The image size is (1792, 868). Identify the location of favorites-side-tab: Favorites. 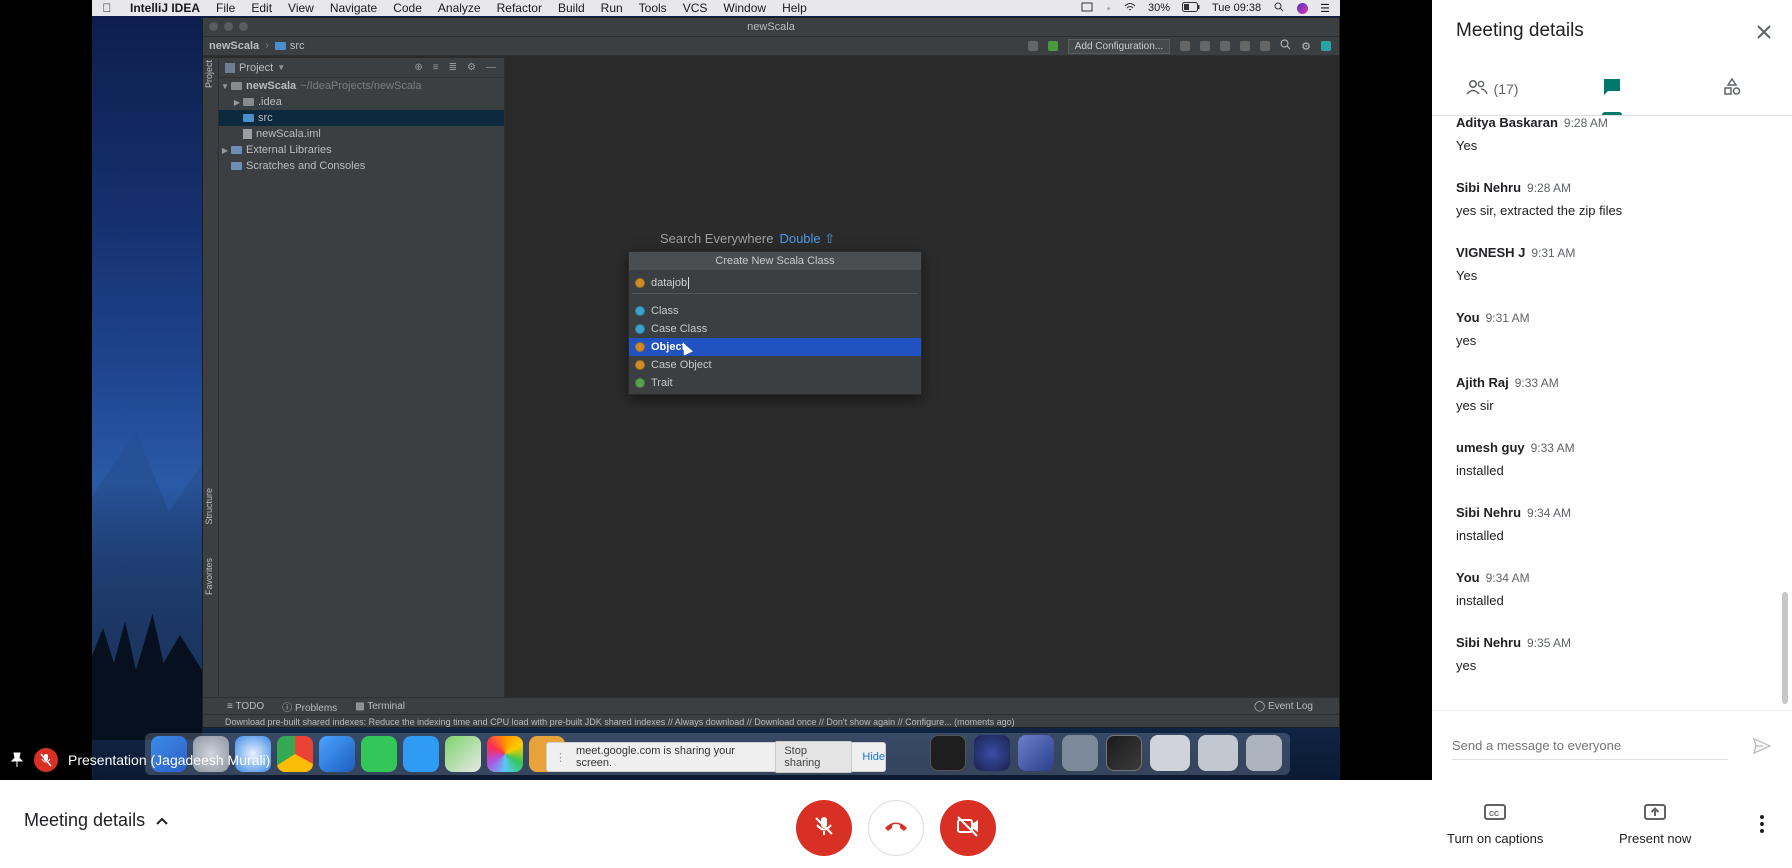
(209, 576).